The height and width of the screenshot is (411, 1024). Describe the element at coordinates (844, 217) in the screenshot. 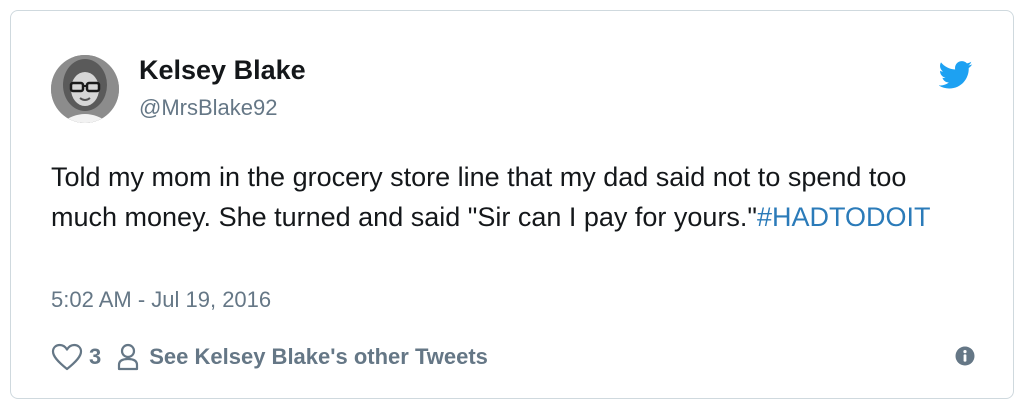

I see `hashtag-link: #HADTODOIT` at that location.